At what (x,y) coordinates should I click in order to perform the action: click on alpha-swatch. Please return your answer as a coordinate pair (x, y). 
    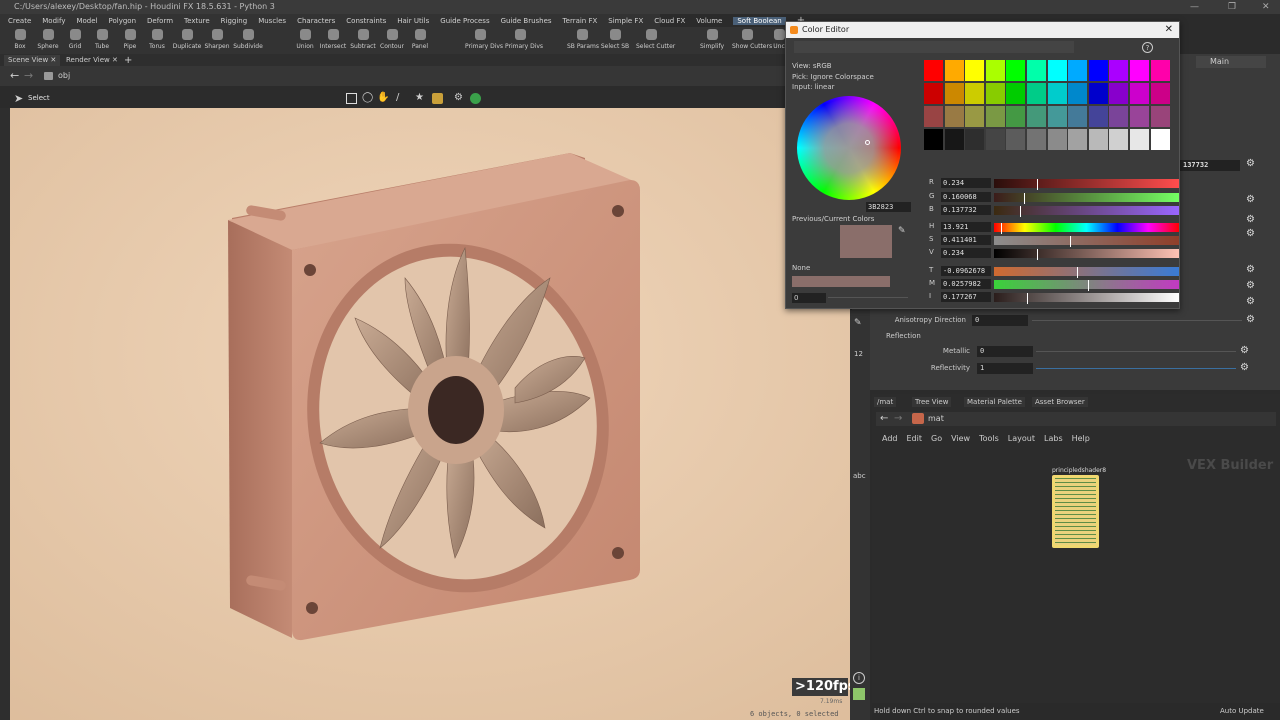
    Looking at the image, I should click on (841, 281).